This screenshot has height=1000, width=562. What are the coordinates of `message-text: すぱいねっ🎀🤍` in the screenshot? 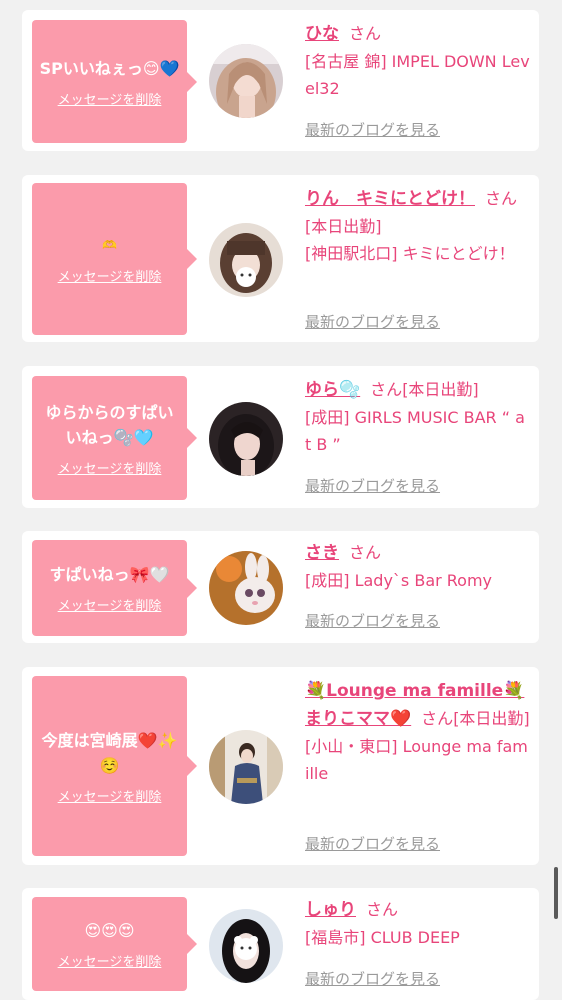 It's located at (109, 574).